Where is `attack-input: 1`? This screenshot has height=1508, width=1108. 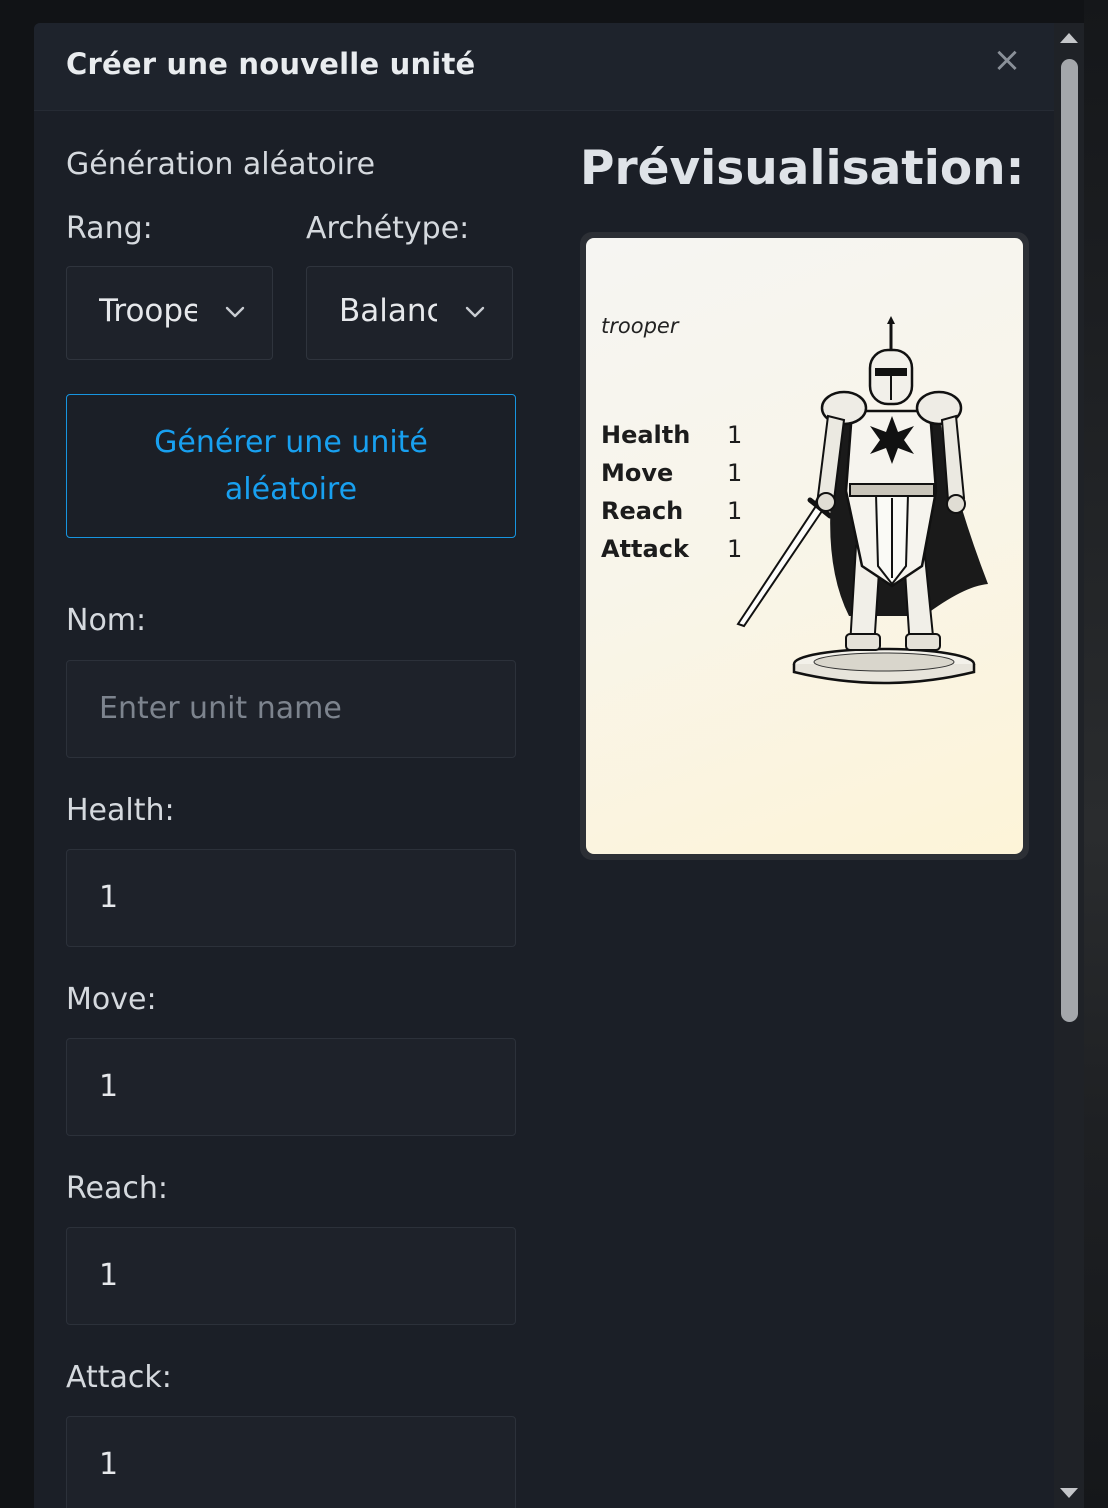 attack-input: 1 is located at coordinates (291, 1462).